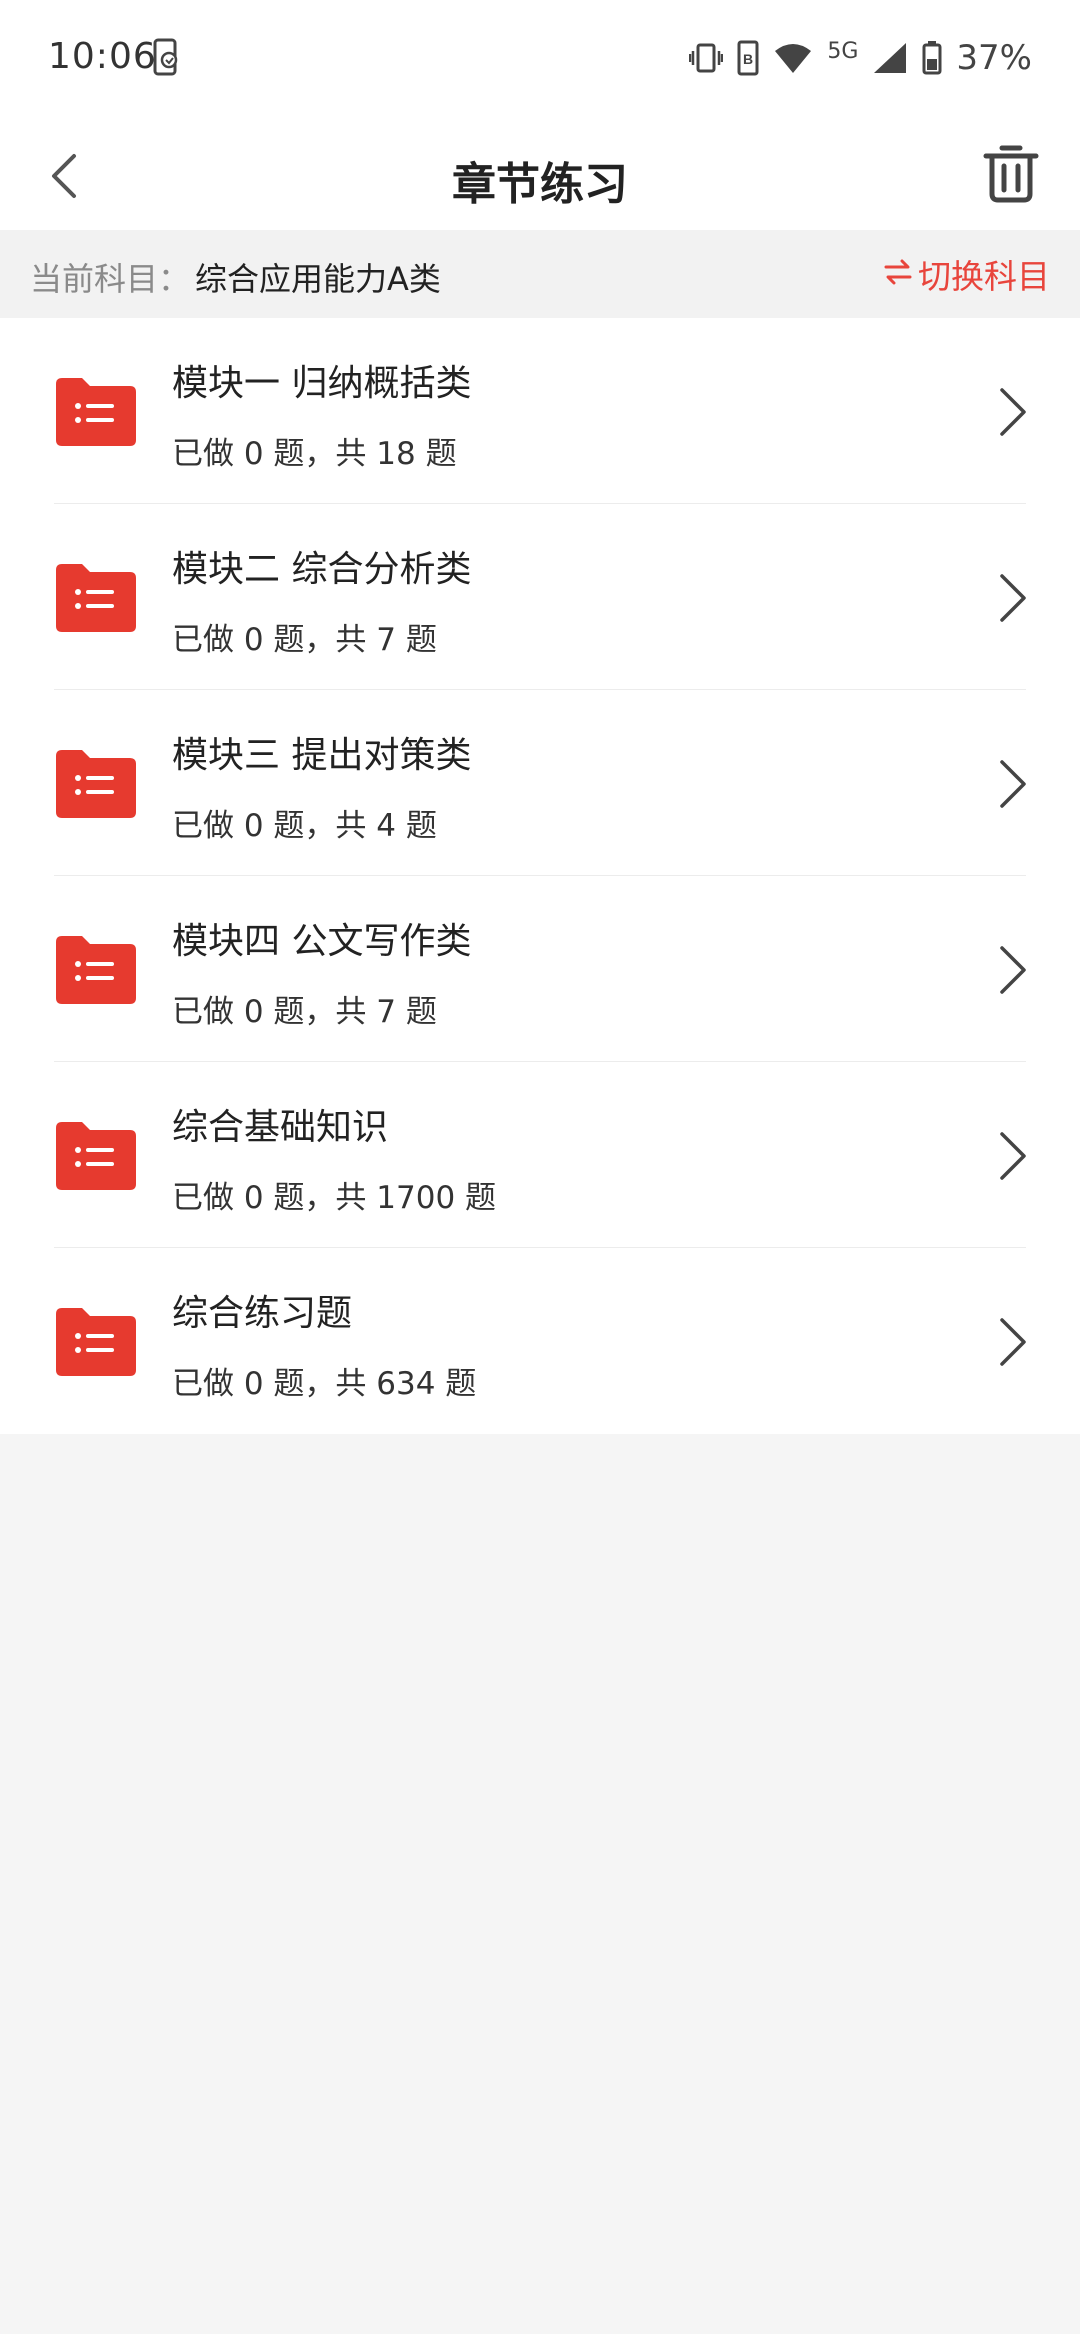 Image resolution: width=1080 pixels, height=2334 pixels. Describe the element at coordinates (110, 279) in the screenshot. I see `subject-label: 当前科目：` at that location.